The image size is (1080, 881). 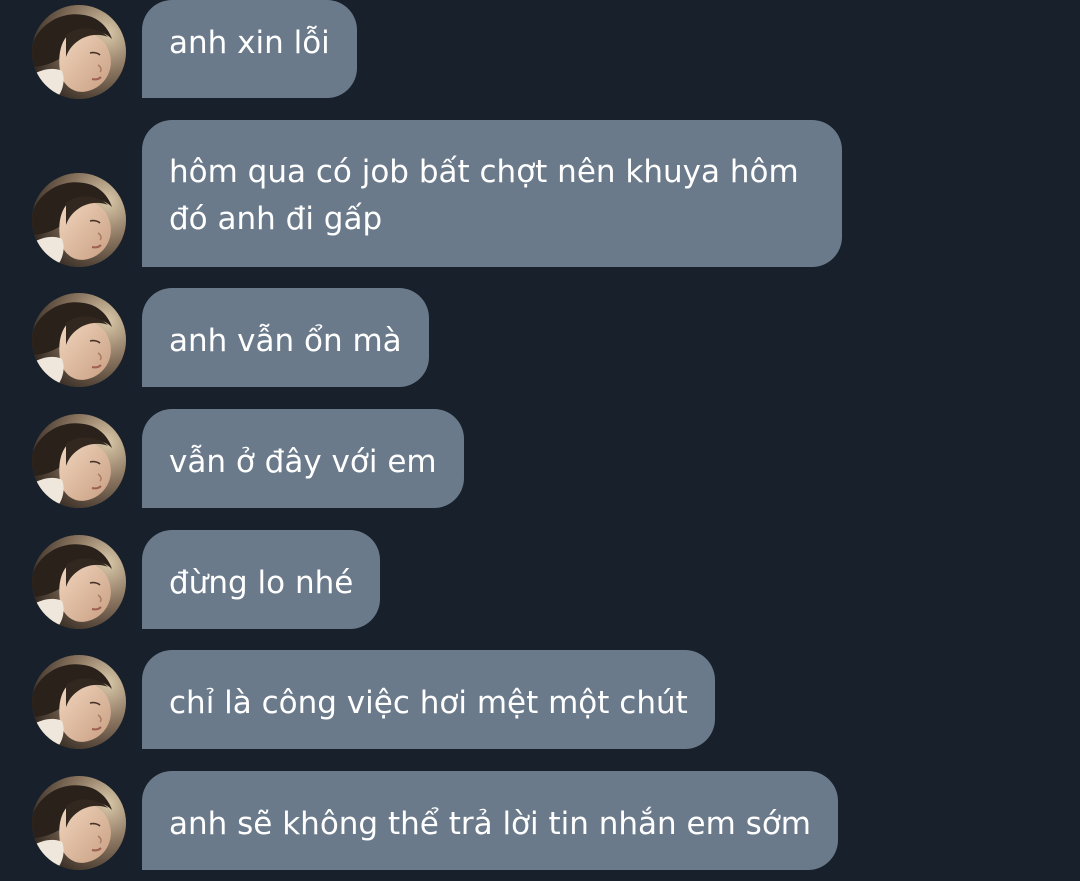 I want to click on message-bubble: anh vẫn ổn mà, so click(x=285, y=337).